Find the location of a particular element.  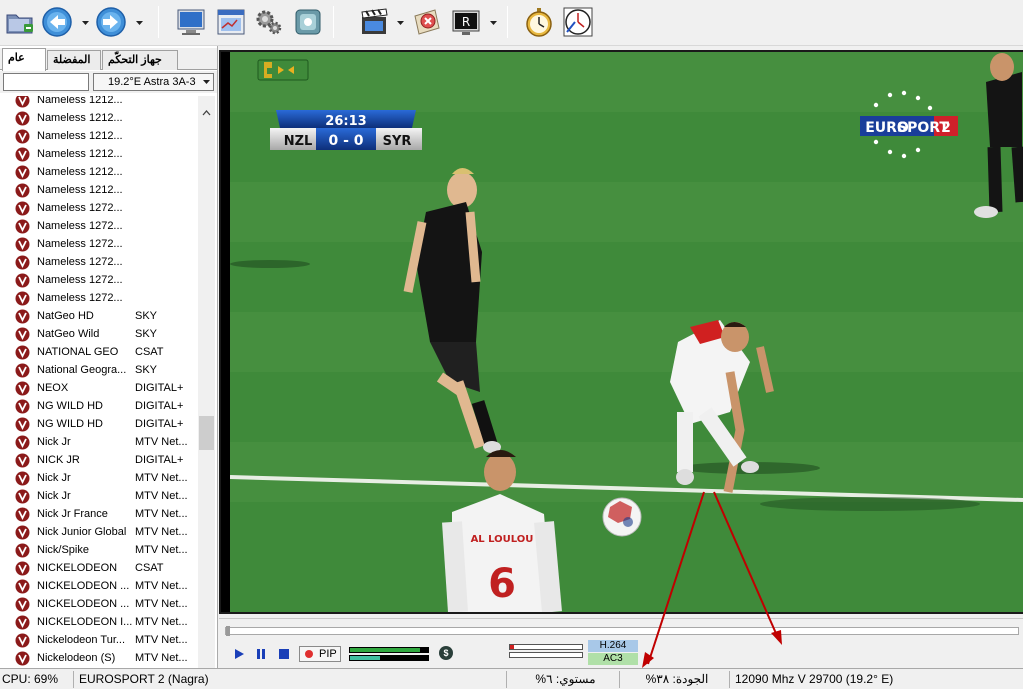

pip-button: PIP is located at coordinates (320, 654).